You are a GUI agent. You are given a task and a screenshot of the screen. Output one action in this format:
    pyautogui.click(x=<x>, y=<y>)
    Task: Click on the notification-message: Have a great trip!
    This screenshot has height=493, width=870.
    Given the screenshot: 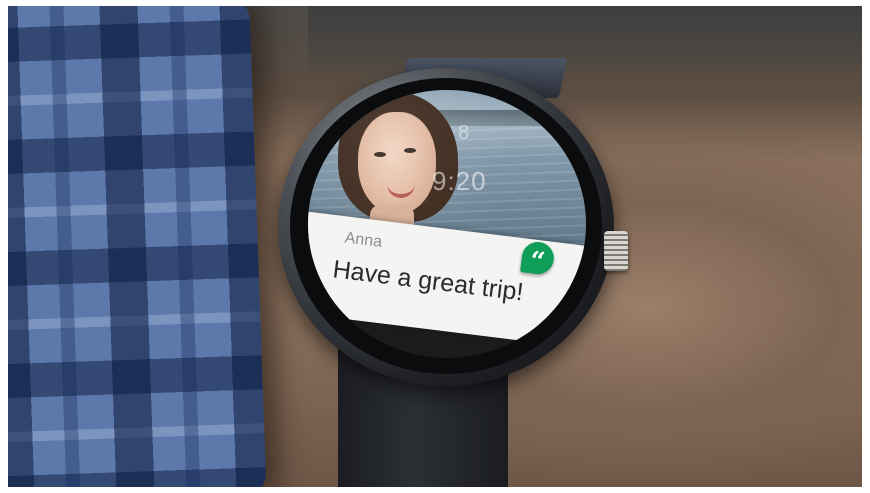 What is the action you would take?
    pyautogui.click(x=428, y=281)
    